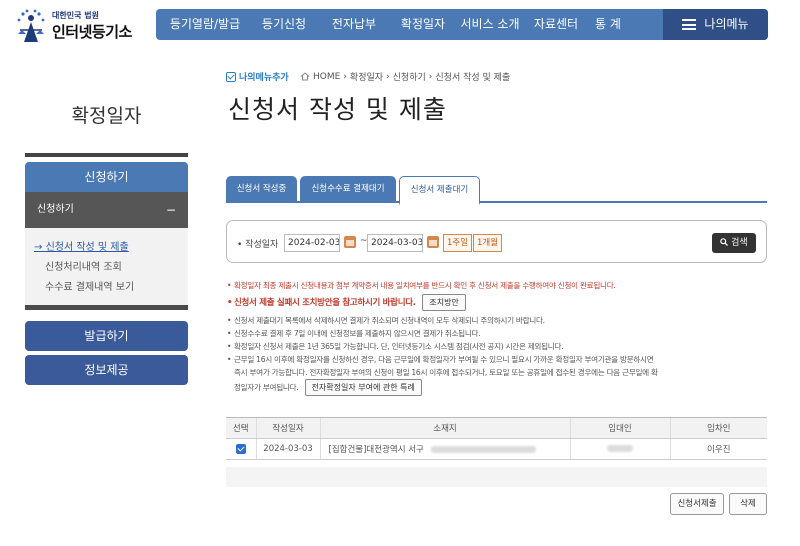 This screenshot has height=546, width=800. What do you see at coordinates (409, 76) in the screenshot?
I see `breadcrumb-apply: 신청하기` at bounding box center [409, 76].